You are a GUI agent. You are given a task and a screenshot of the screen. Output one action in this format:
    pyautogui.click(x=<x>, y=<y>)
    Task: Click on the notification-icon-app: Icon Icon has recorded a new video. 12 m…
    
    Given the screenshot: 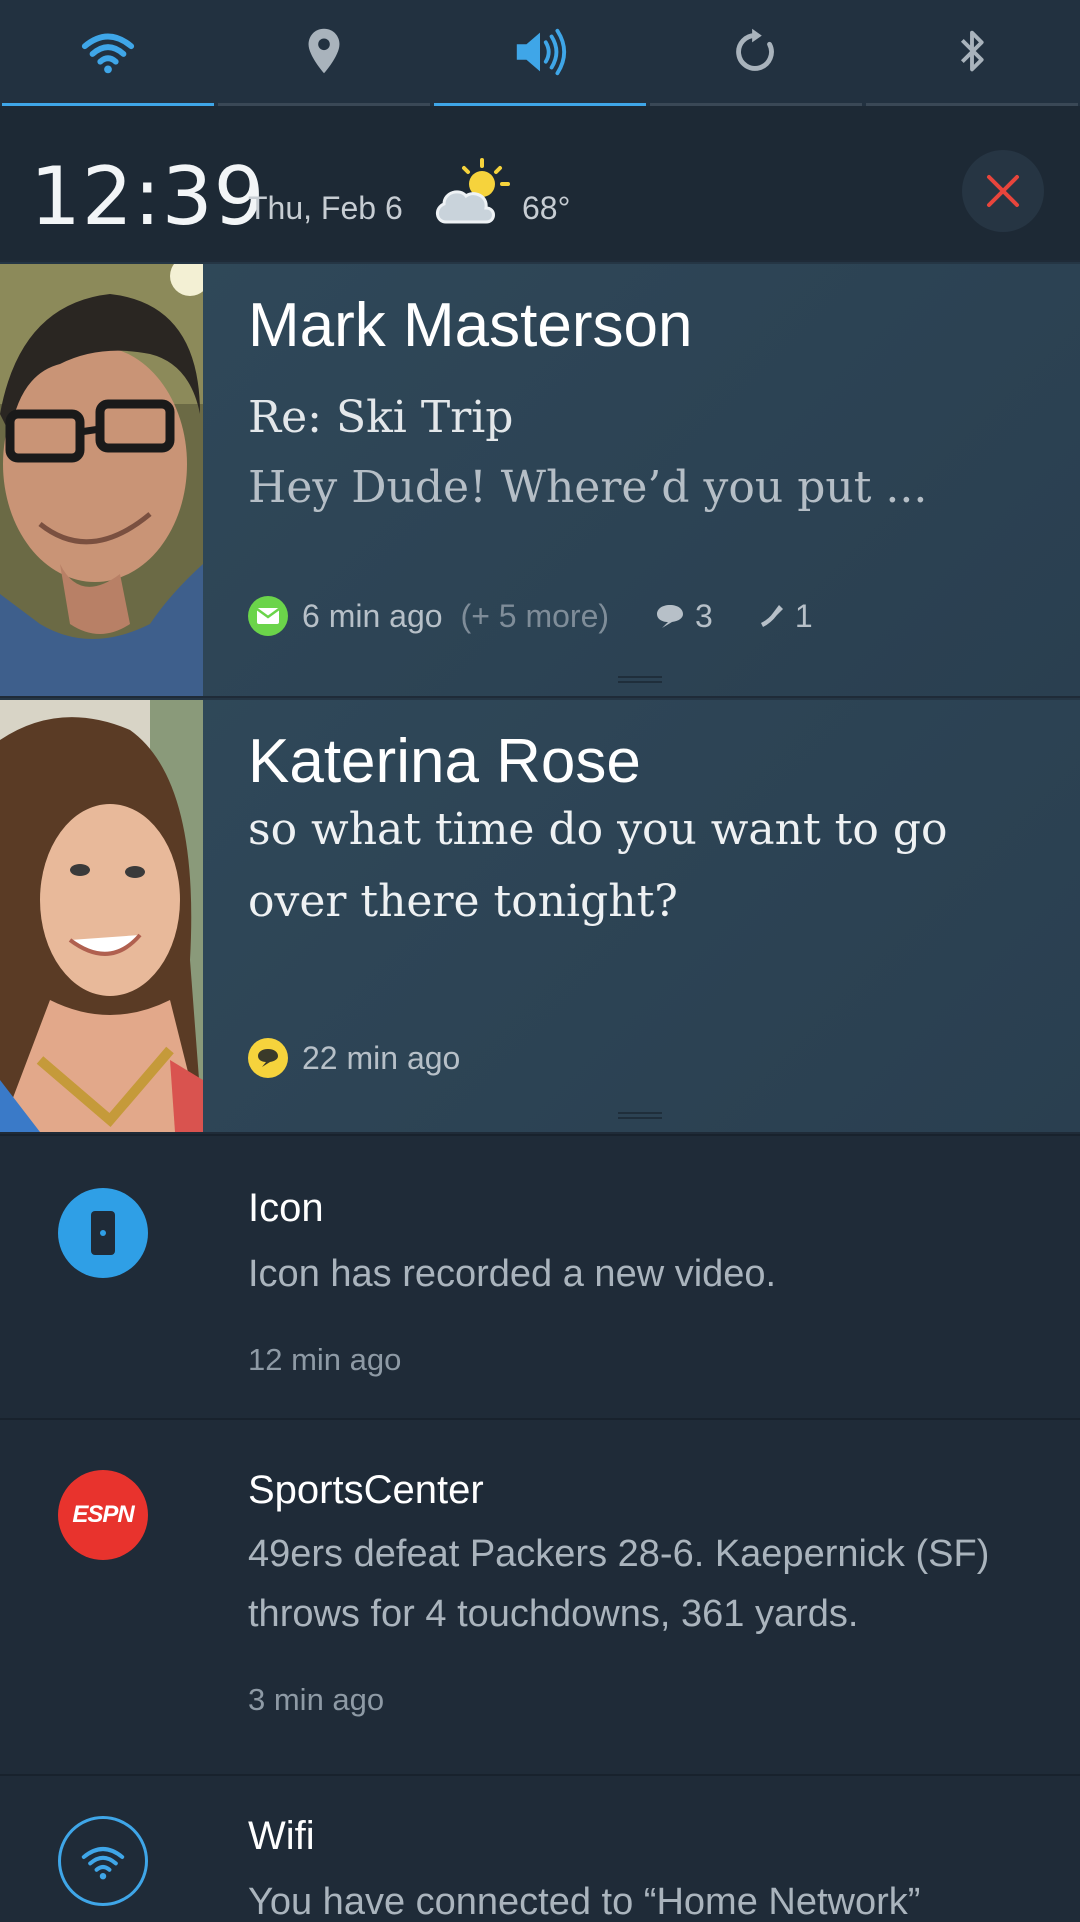 What is the action you would take?
    pyautogui.click(x=540, y=1277)
    